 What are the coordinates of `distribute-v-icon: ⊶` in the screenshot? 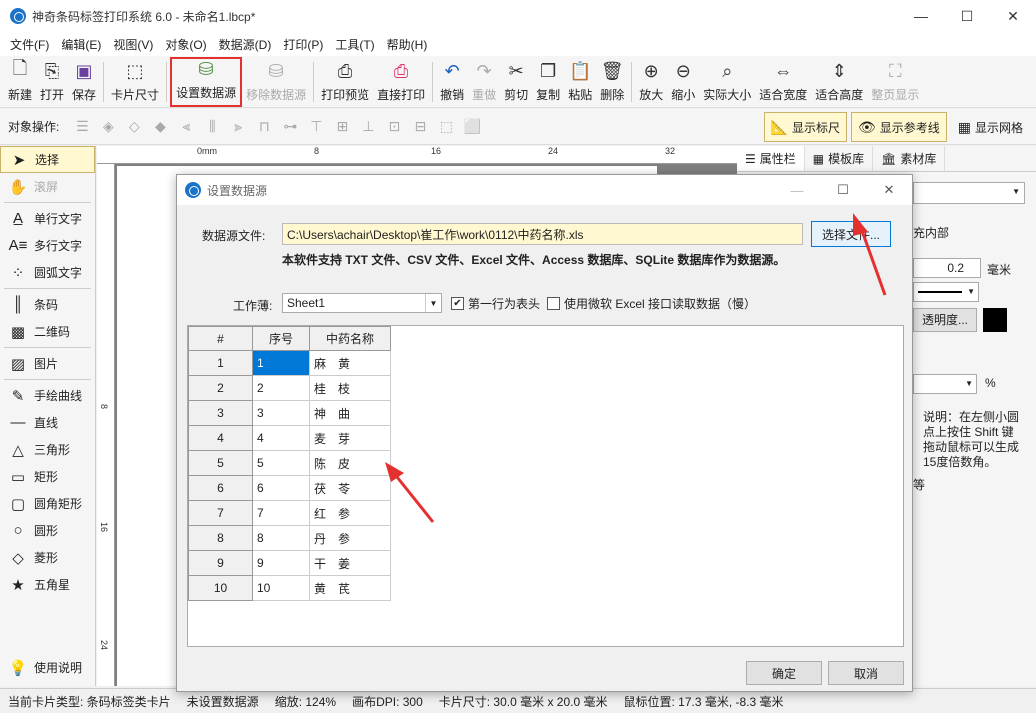 It's located at (290, 127).